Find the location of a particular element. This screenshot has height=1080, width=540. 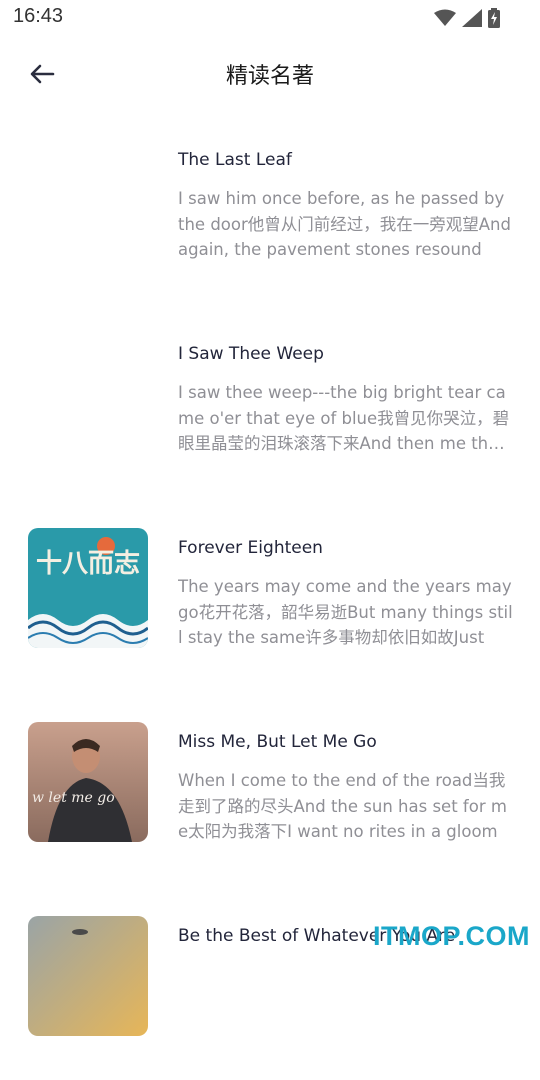

article-title: The Last Leaf is located at coordinates (235, 160).